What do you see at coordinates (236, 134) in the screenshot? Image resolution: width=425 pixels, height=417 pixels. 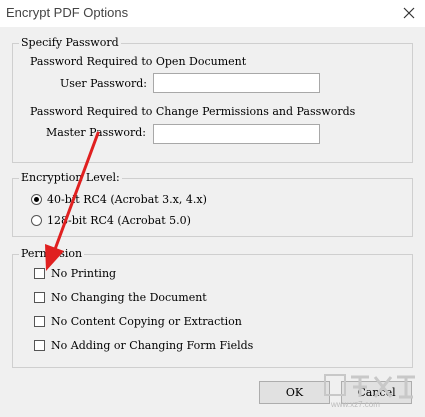 I see `master-password-input` at bounding box center [236, 134].